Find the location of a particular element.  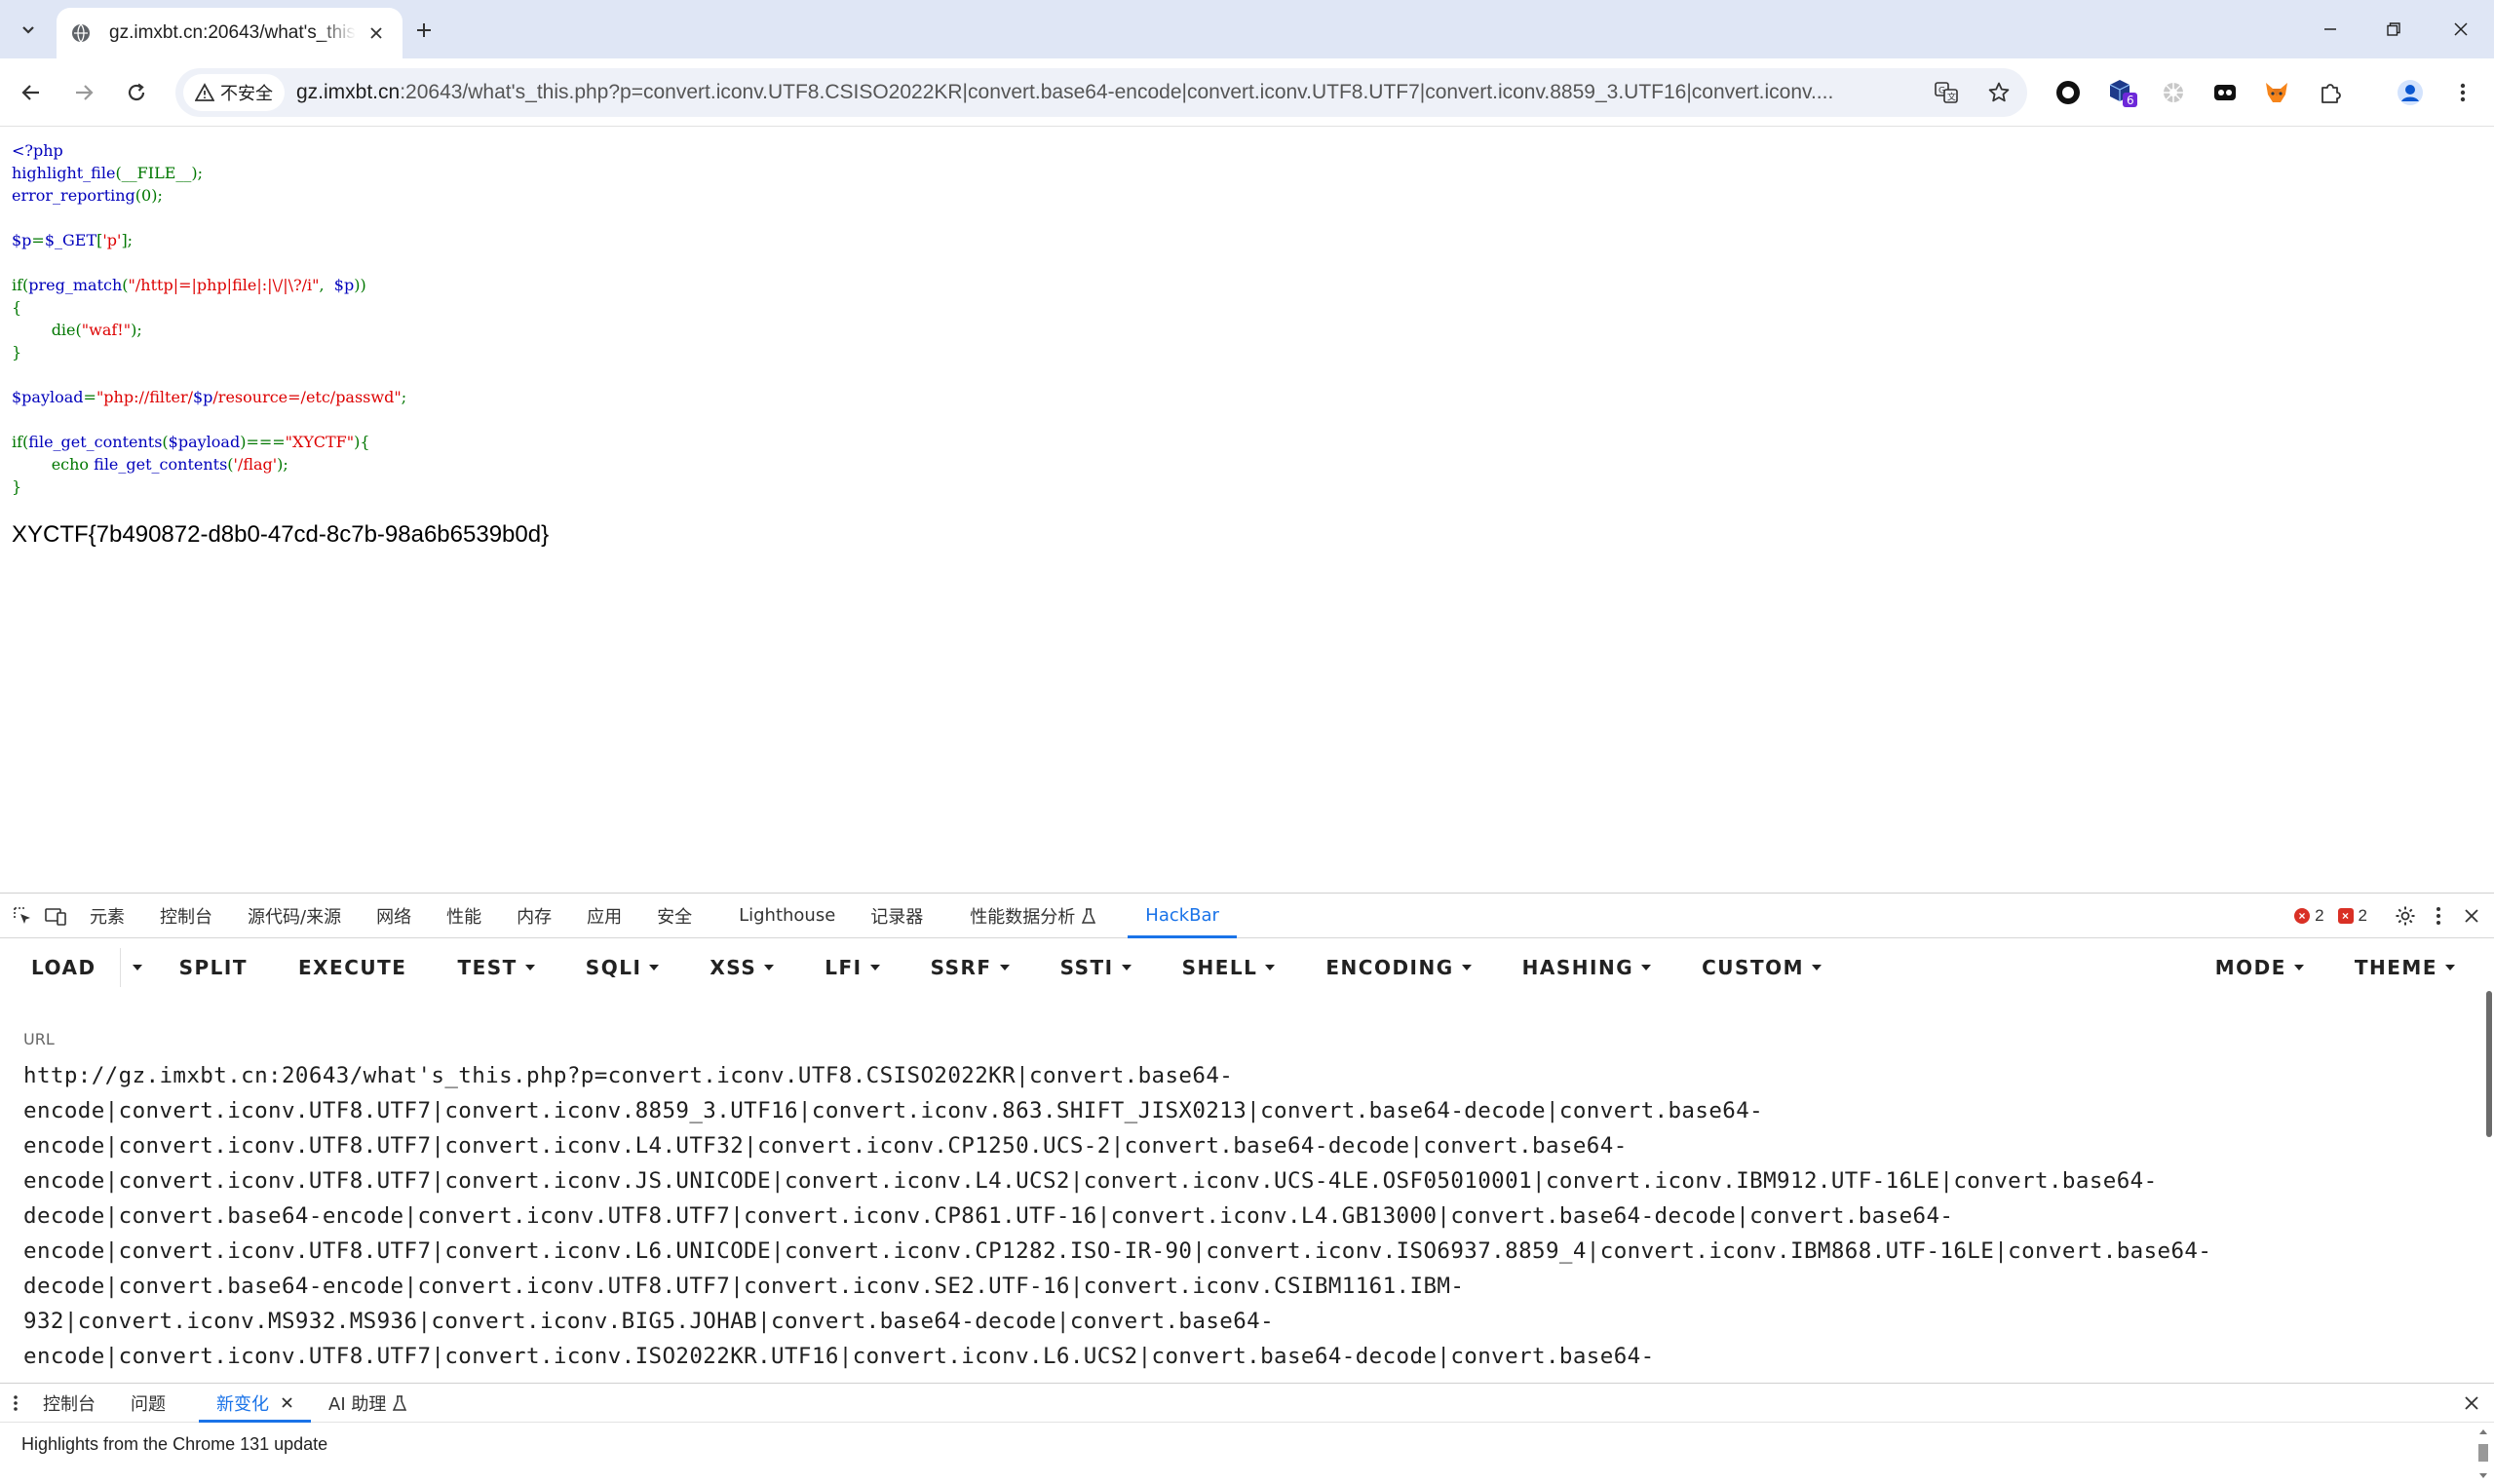

hackbar-shell-menu: SHELL is located at coordinates (1229, 967).